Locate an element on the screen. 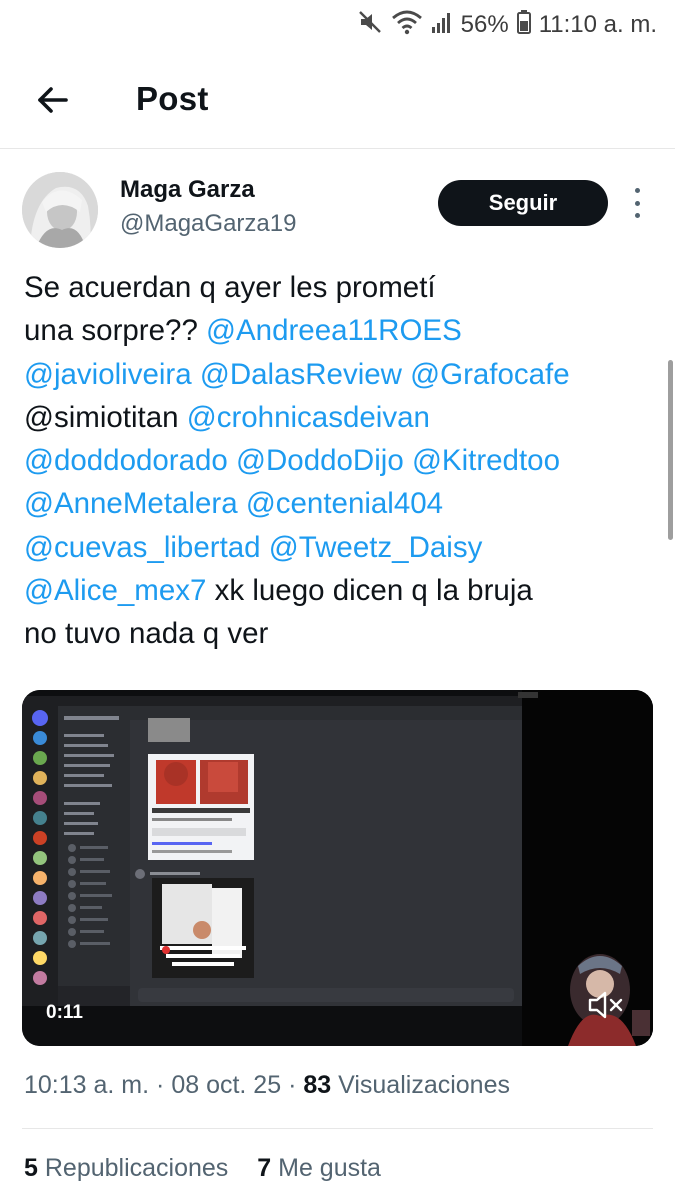 This screenshot has height=1200, width=675. tweet-line: @cuevas_libertad @Tweetz_Daisy is located at coordinates (344, 547).